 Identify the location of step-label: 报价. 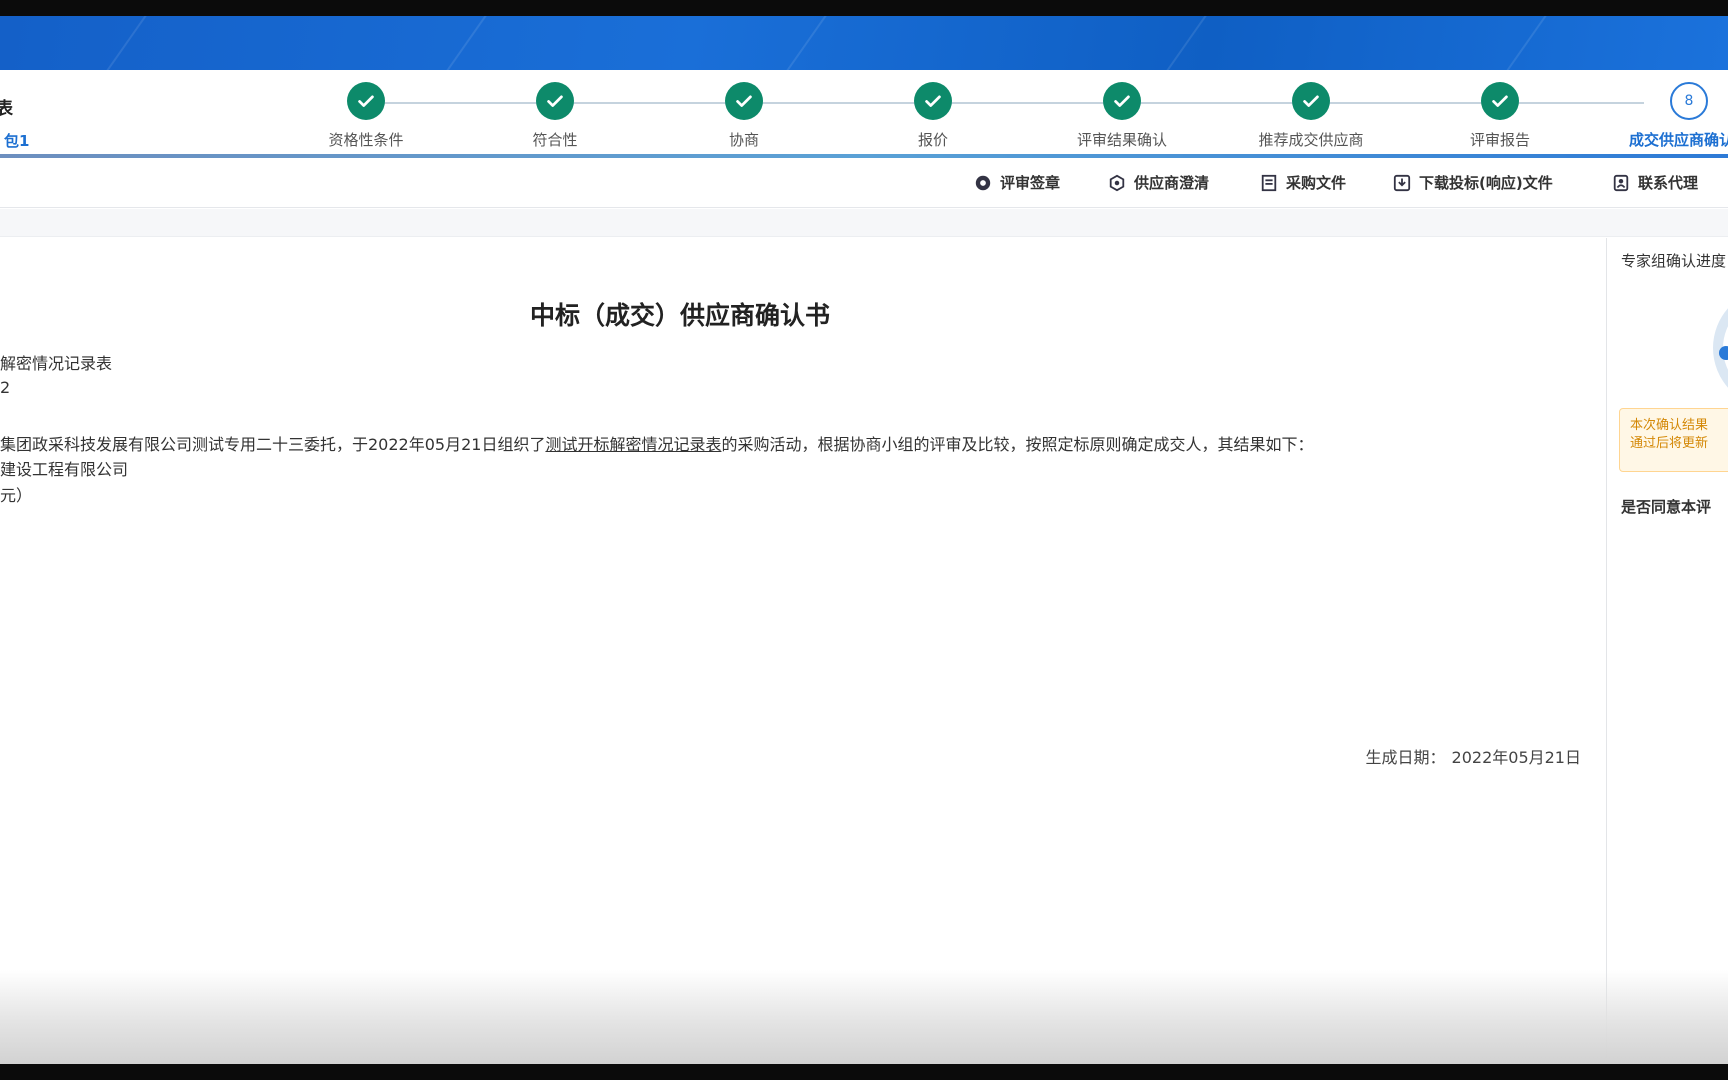
(932, 140).